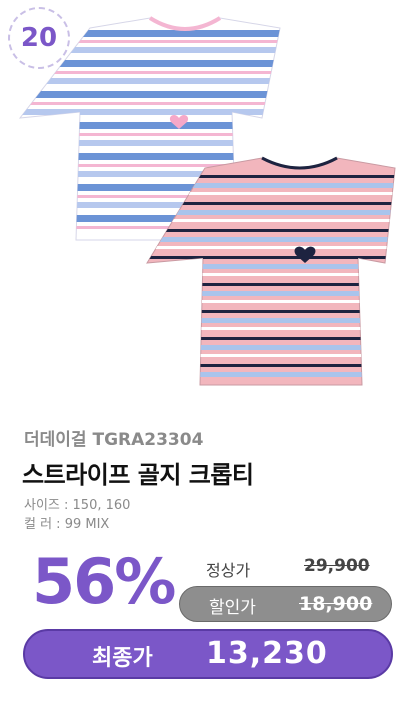 This screenshot has height=714, width=409. What do you see at coordinates (67, 524) in the screenshot?
I see `color-spec: 컬 러 : 99 MIX` at bounding box center [67, 524].